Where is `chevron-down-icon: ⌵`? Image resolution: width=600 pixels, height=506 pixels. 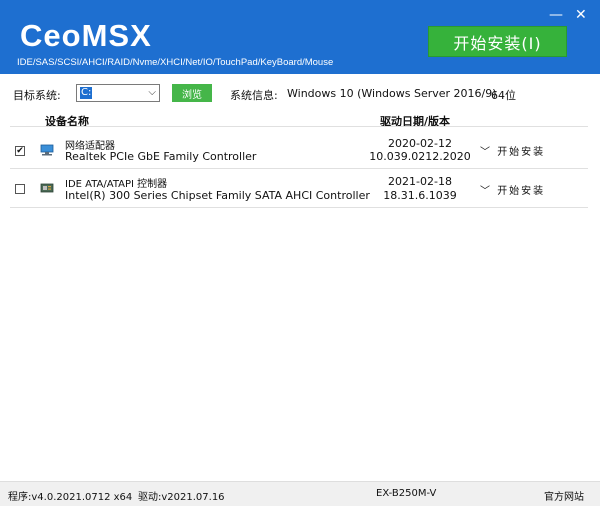
chevron-down-icon: ⌵ is located at coordinates (152, 92).